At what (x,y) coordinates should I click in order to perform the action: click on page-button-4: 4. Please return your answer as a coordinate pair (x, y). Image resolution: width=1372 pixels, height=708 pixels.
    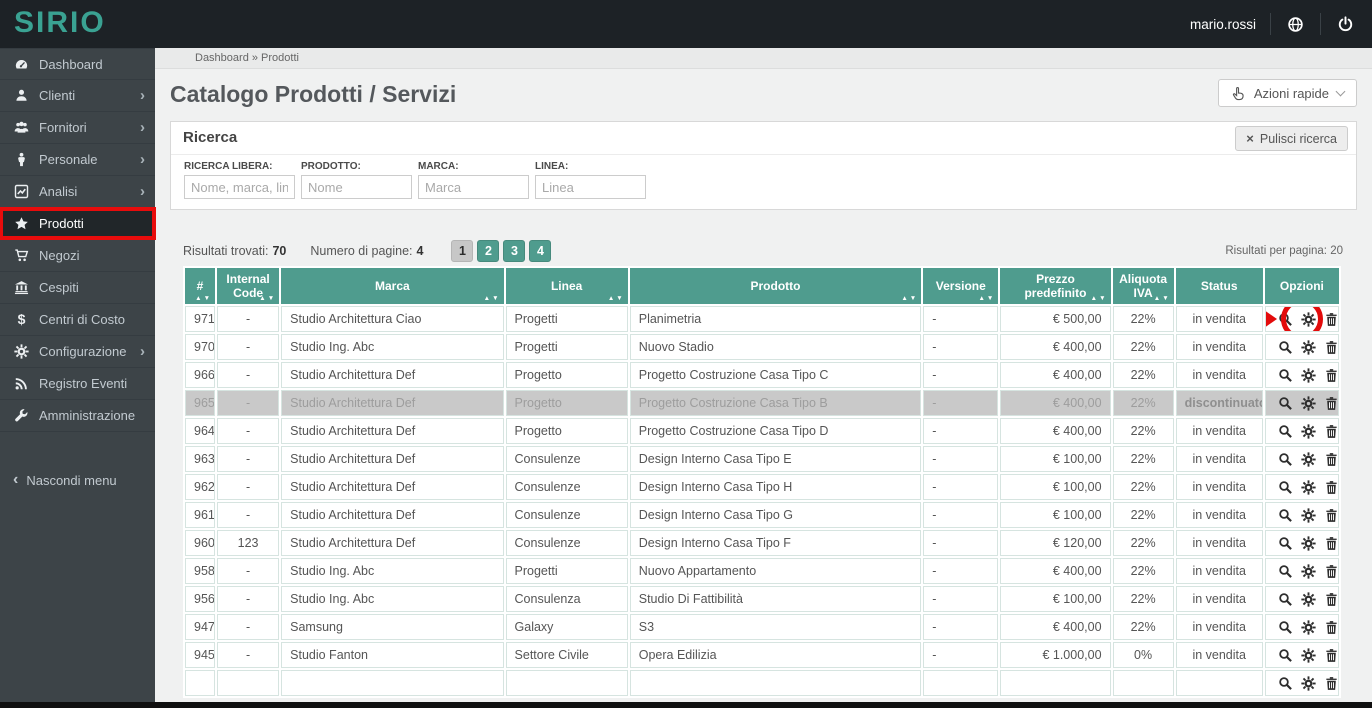
    Looking at the image, I should click on (540, 251).